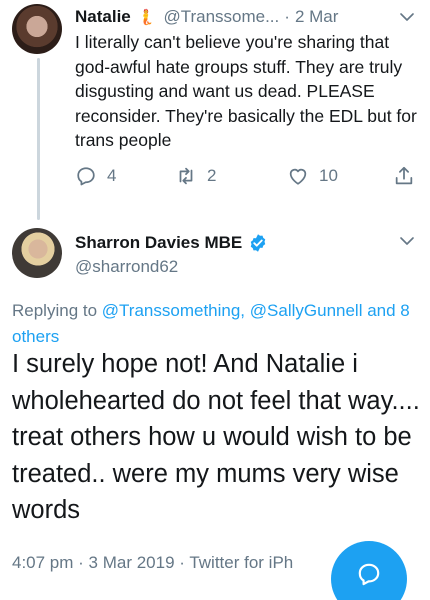 Image resolution: width=430 pixels, height=600 pixels. Describe the element at coordinates (306, 310) in the screenshot. I see `mention-link: @SallyGunnell` at that location.